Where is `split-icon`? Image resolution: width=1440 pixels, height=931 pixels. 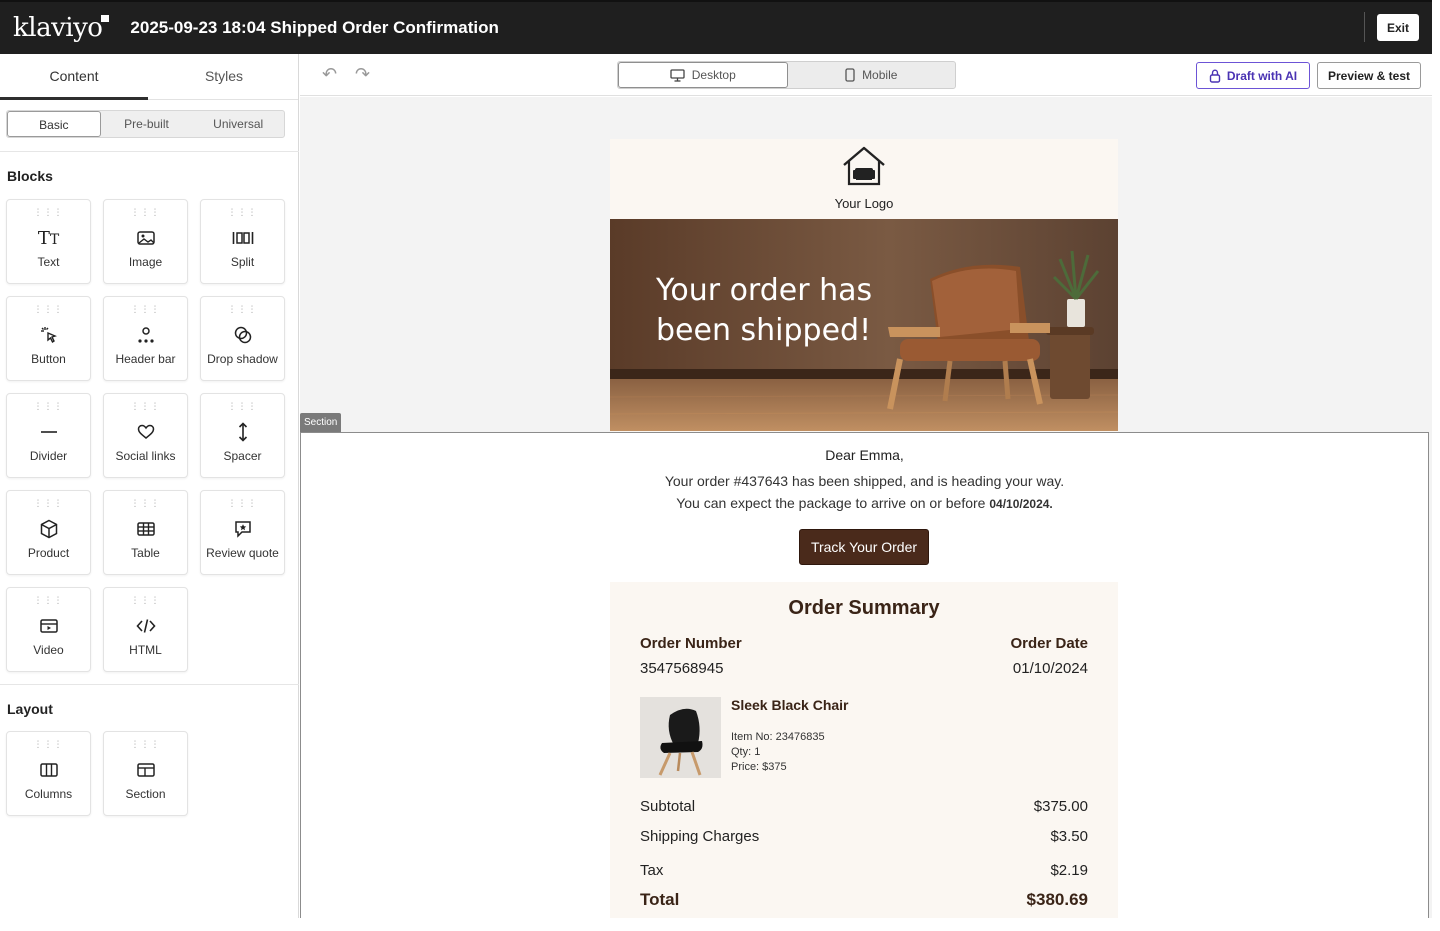 split-icon is located at coordinates (242, 238).